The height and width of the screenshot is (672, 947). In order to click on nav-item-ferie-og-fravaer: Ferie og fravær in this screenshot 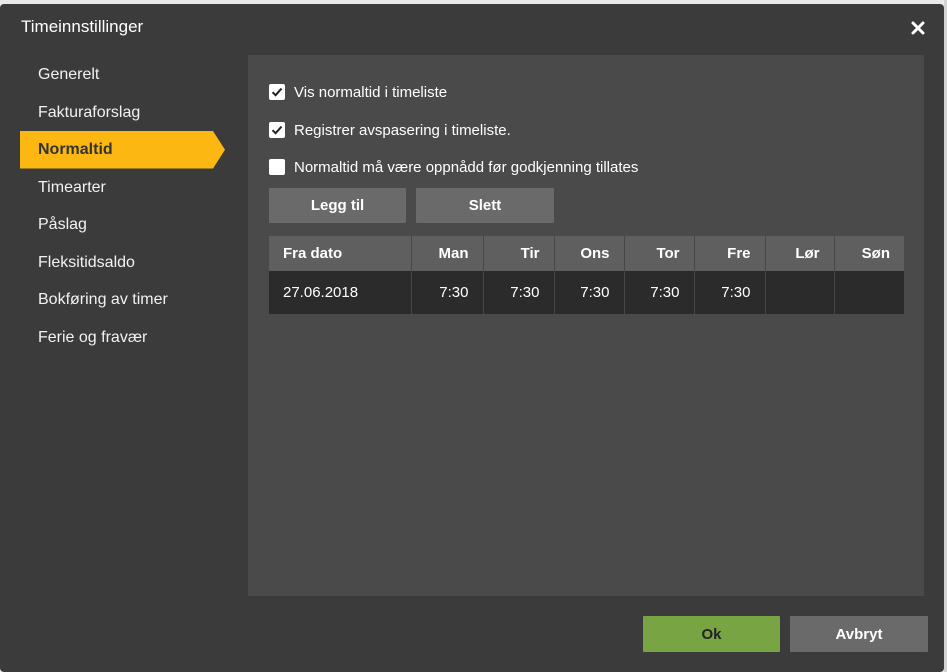, I will do `click(125, 338)`.